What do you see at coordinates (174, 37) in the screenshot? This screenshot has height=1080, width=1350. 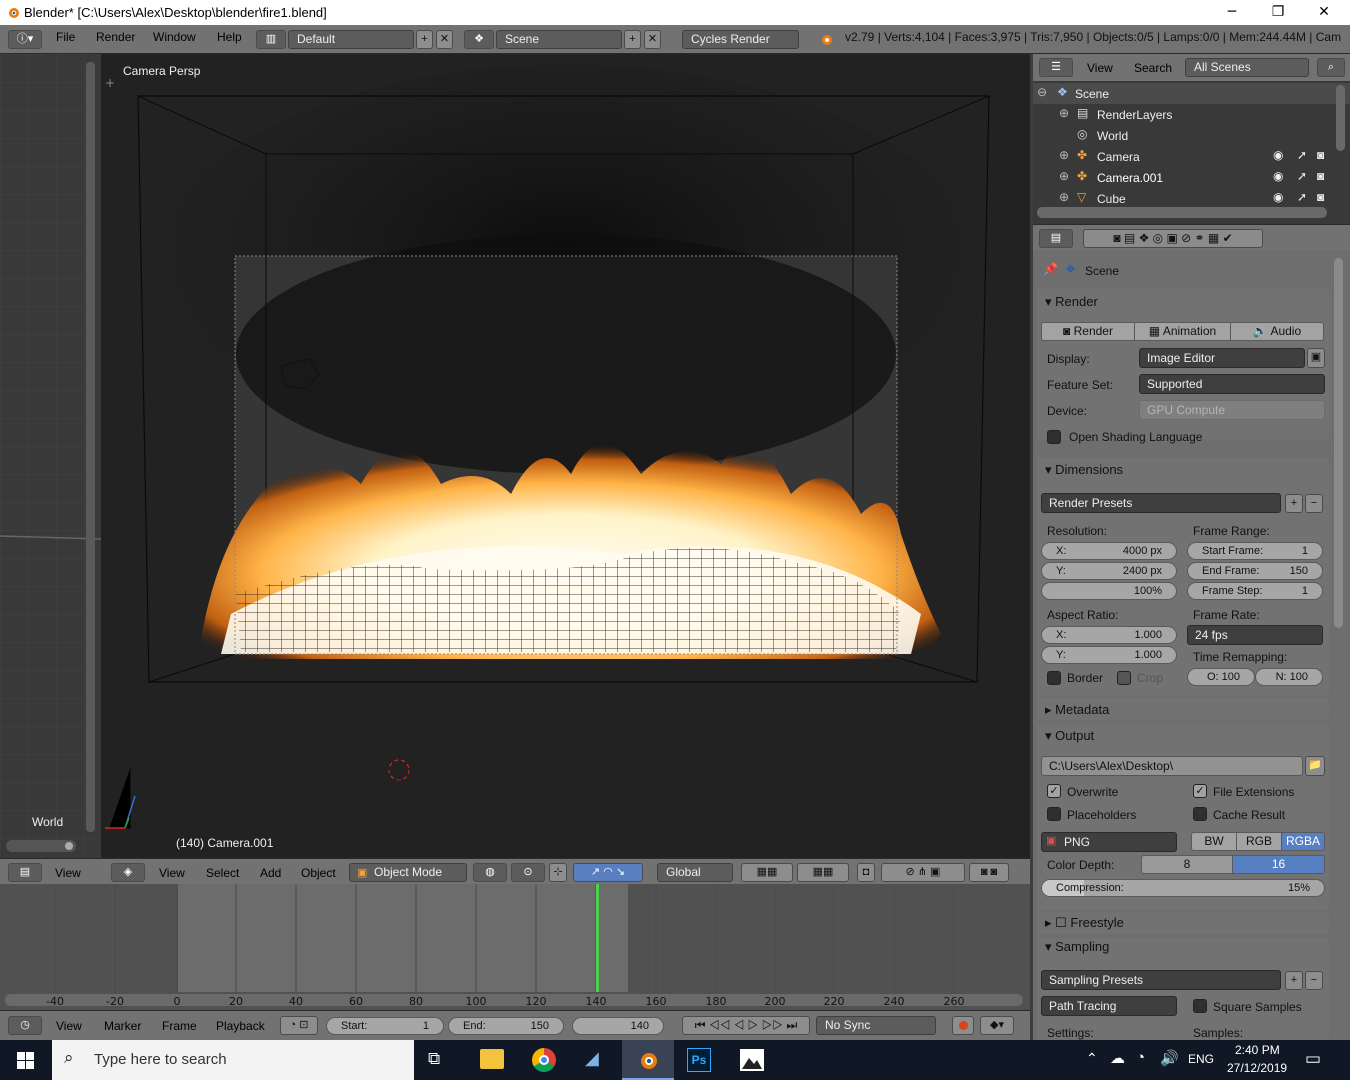 I see `menu-window: Window` at bounding box center [174, 37].